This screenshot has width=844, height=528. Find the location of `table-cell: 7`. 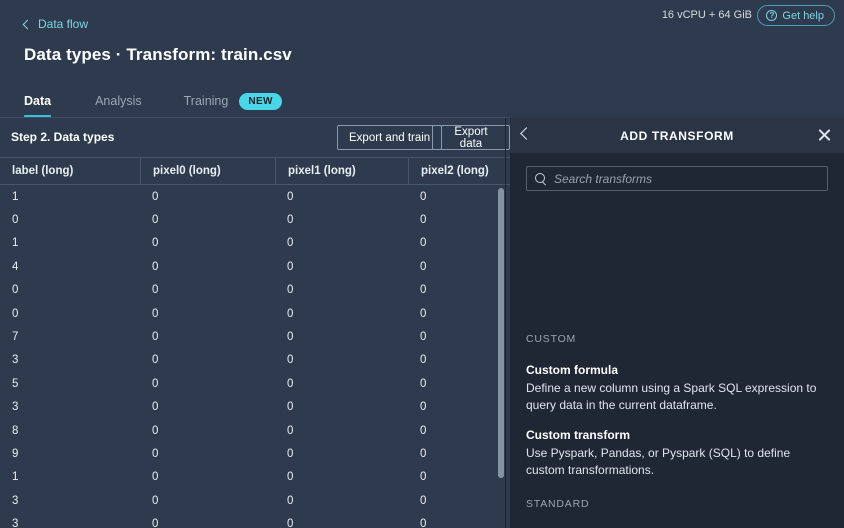

table-cell: 7 is located at coordinates (15, 337).